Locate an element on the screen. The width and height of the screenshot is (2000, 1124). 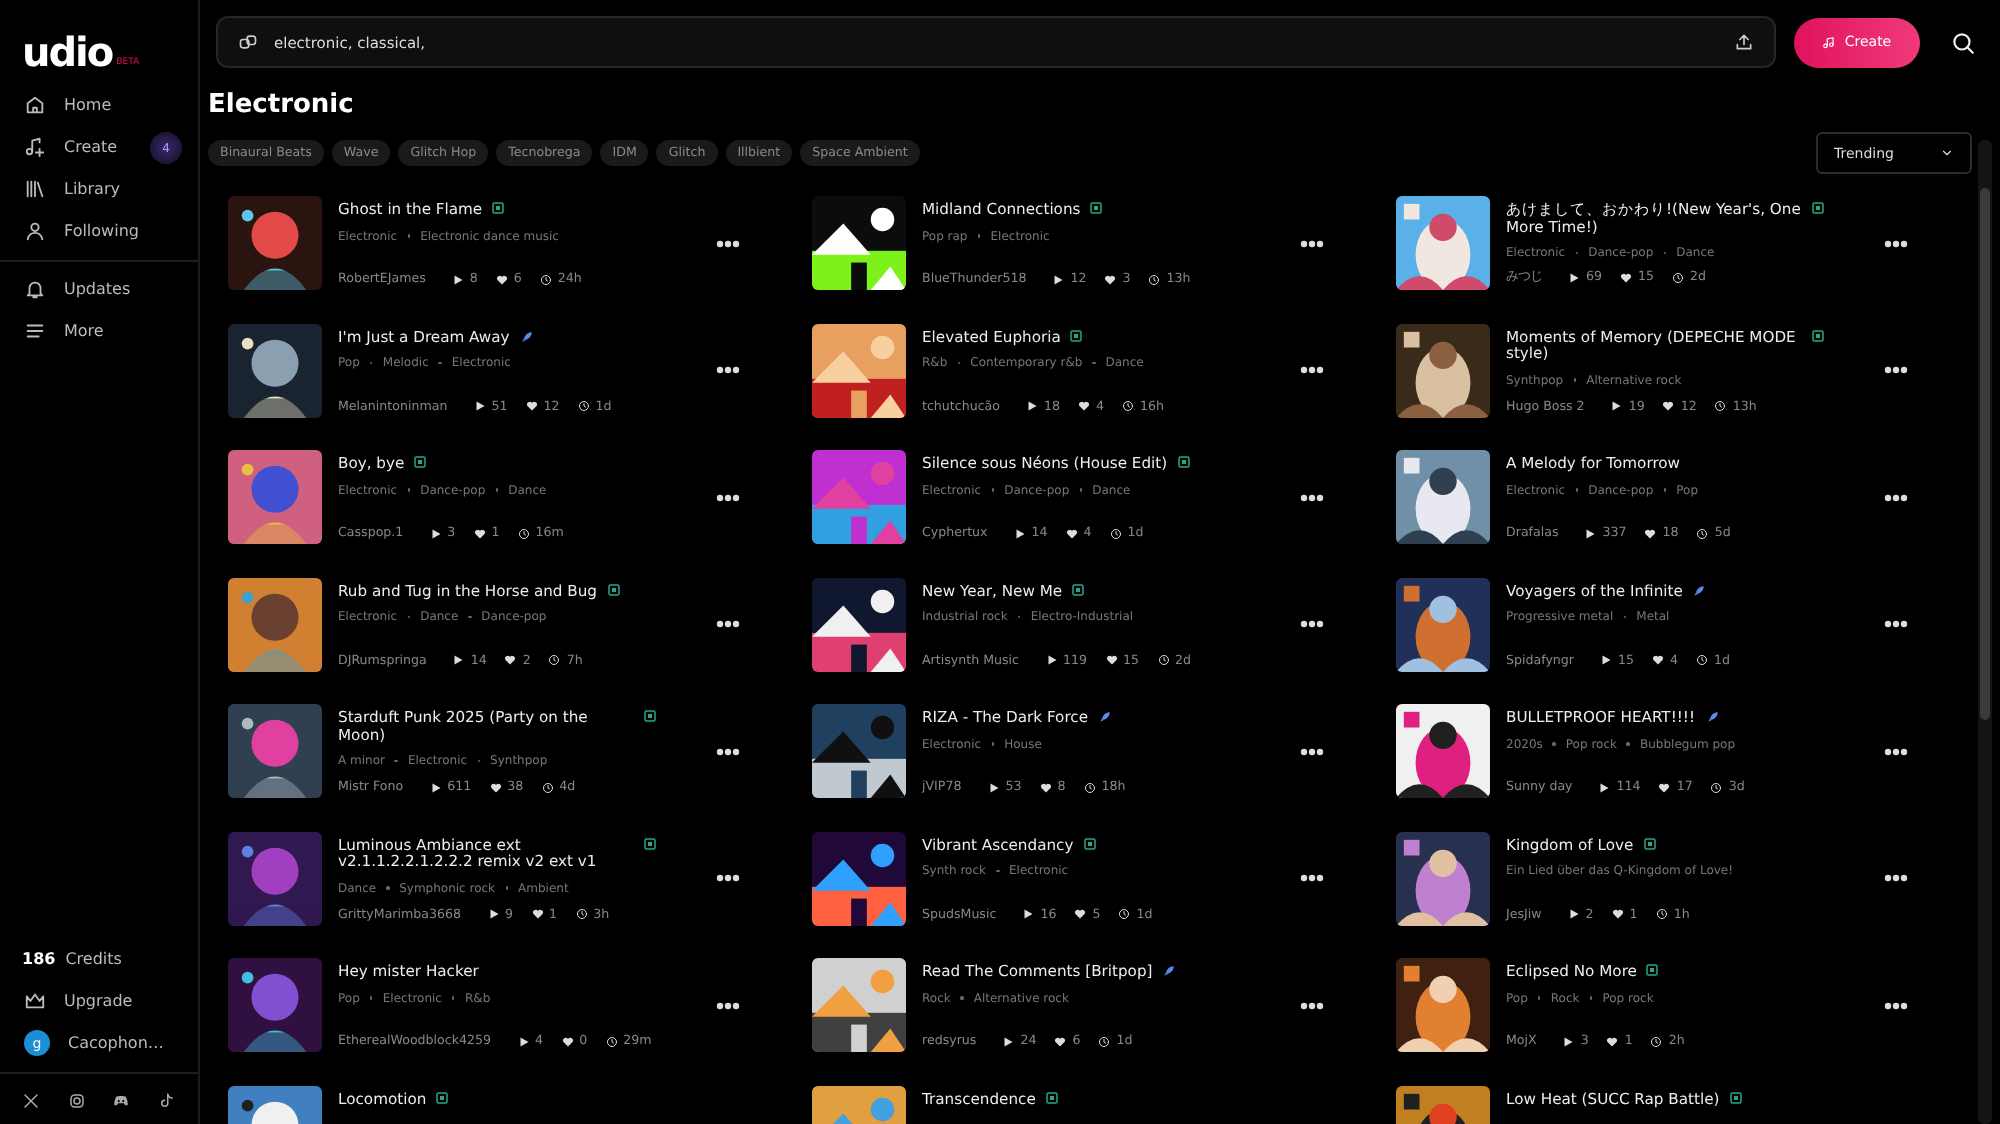
search-icon is located at coordinates (1963, 42).